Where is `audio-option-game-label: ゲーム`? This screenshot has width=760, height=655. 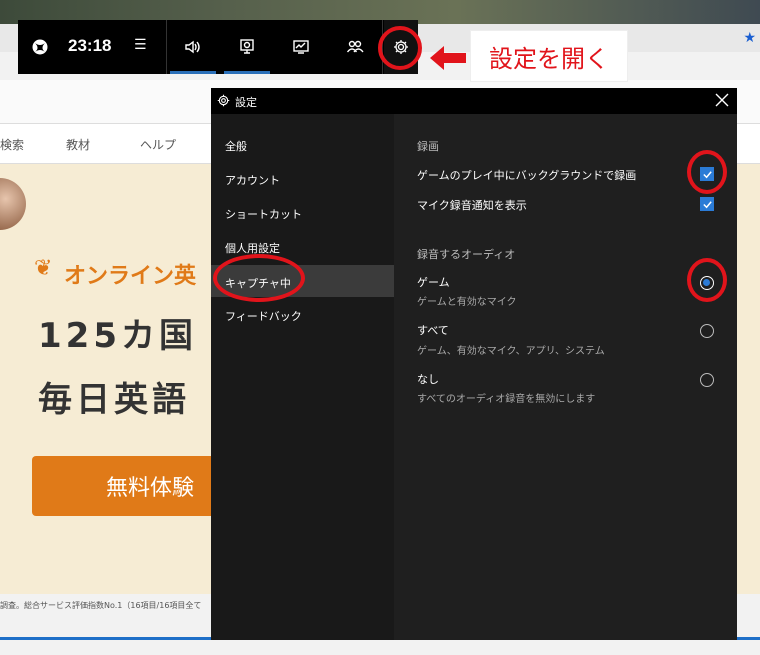 audio-option-game-label: ゲーム is located at coordinates (433, 282).